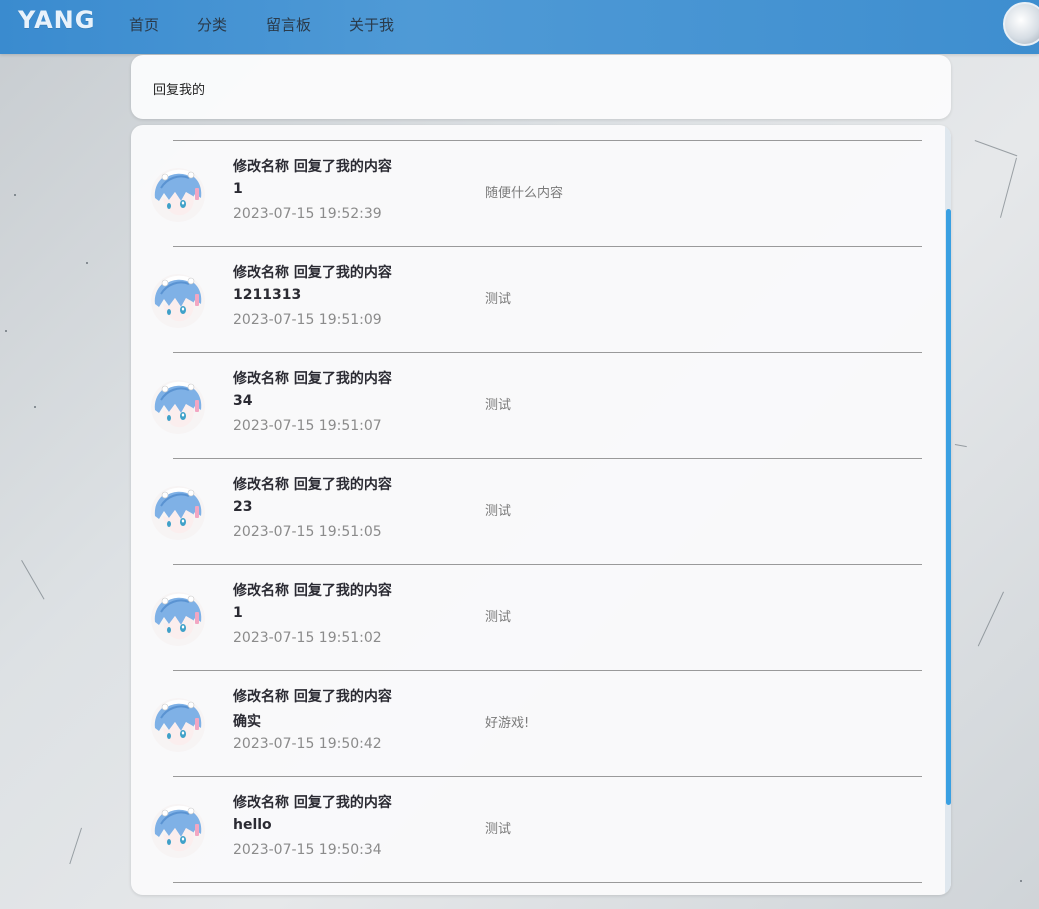 This screenshot has height=909, width=1039. Describe the element at coordinates (507, 723) in the screenshot. I see `original-content: 好游戏!` at that location.